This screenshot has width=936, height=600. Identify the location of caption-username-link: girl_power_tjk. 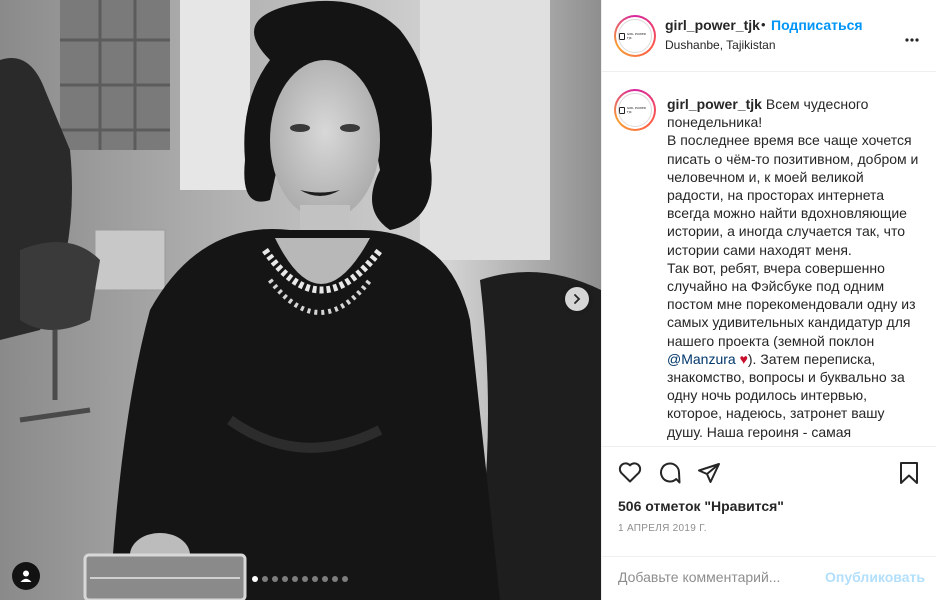
(714, 104).